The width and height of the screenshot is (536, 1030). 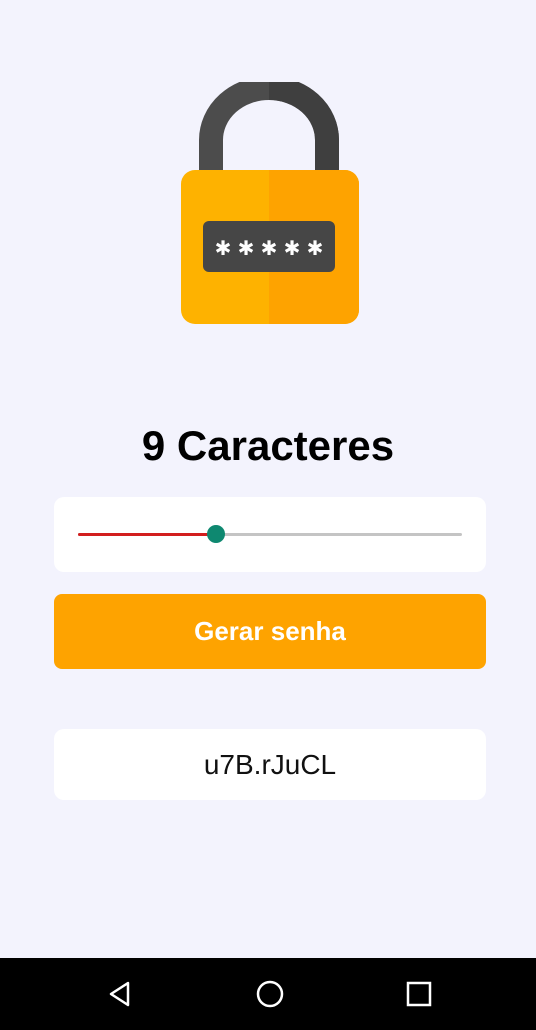 I want to click on generated-password-text: u7B.rJuCL, so click(x=270, y=764).